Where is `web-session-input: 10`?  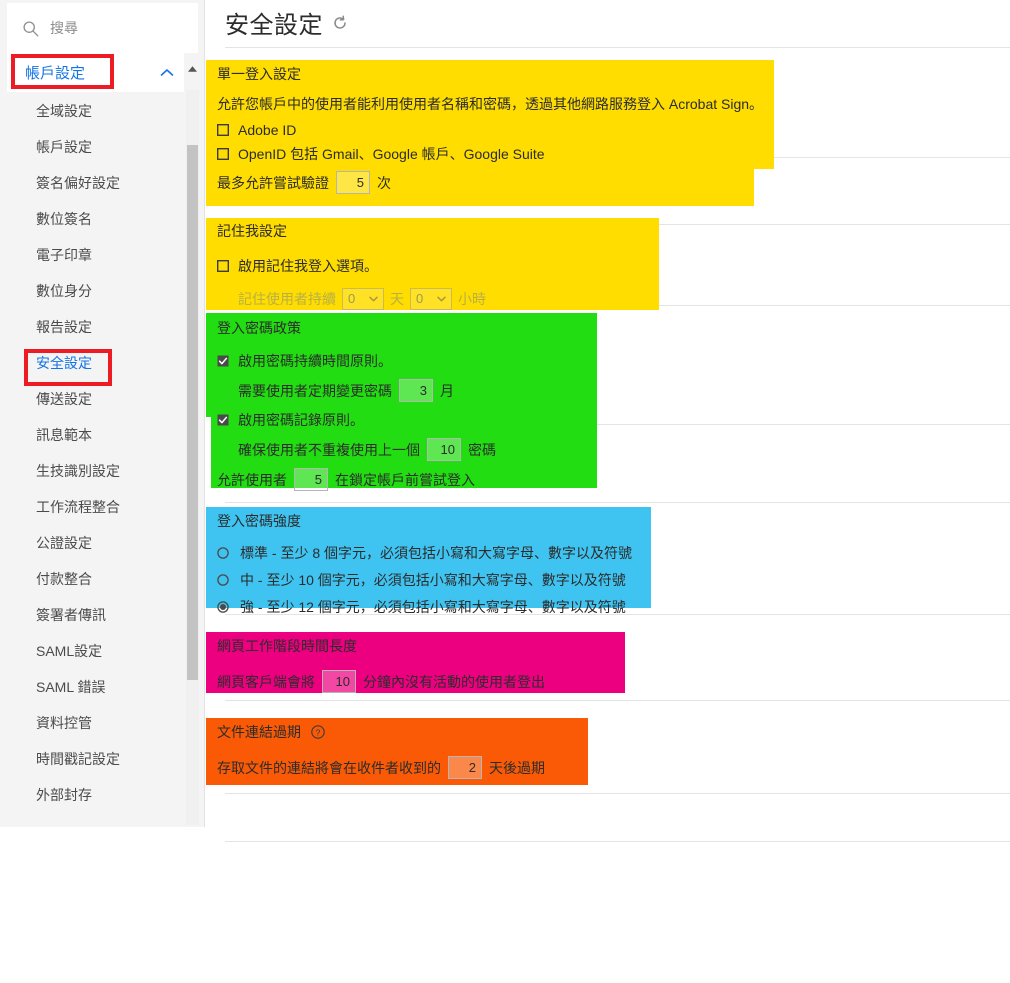
web-session-input: 10 is located at coordinates (339, 681).